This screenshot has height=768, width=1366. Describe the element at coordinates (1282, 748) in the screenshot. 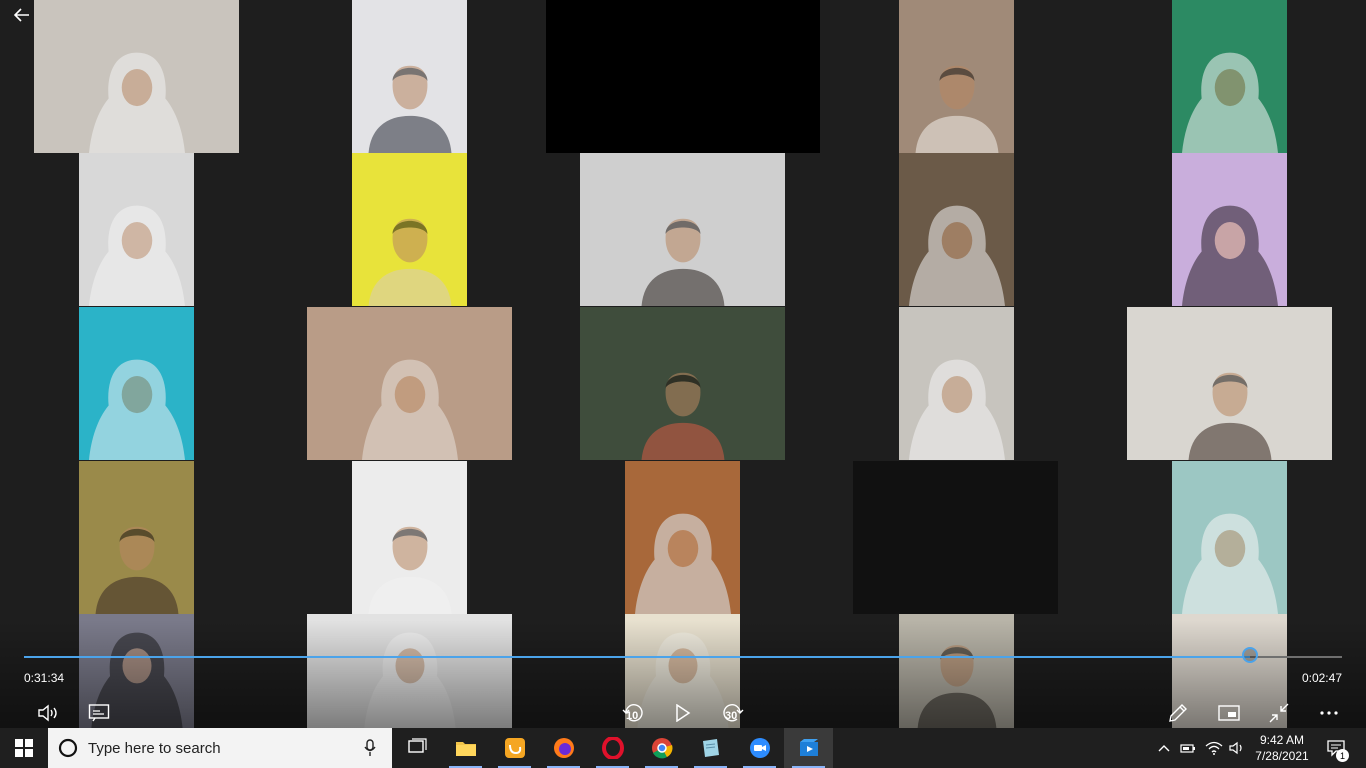

I see `clock: 9:42 AM 7/28/2021` at that location.